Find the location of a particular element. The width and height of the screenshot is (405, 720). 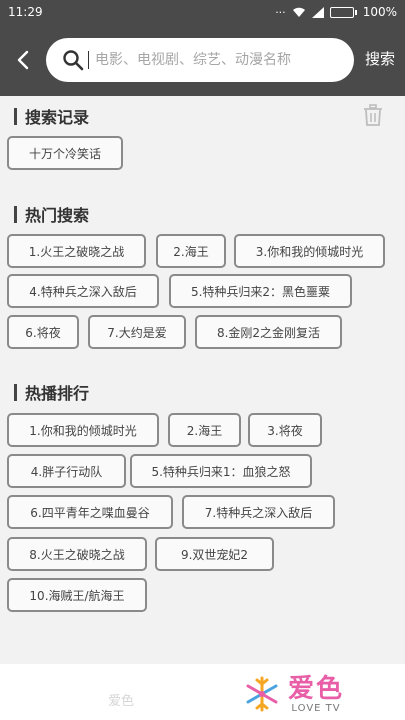

hot-play-section-title: 热播排行 is located at coordinates (51, 392).